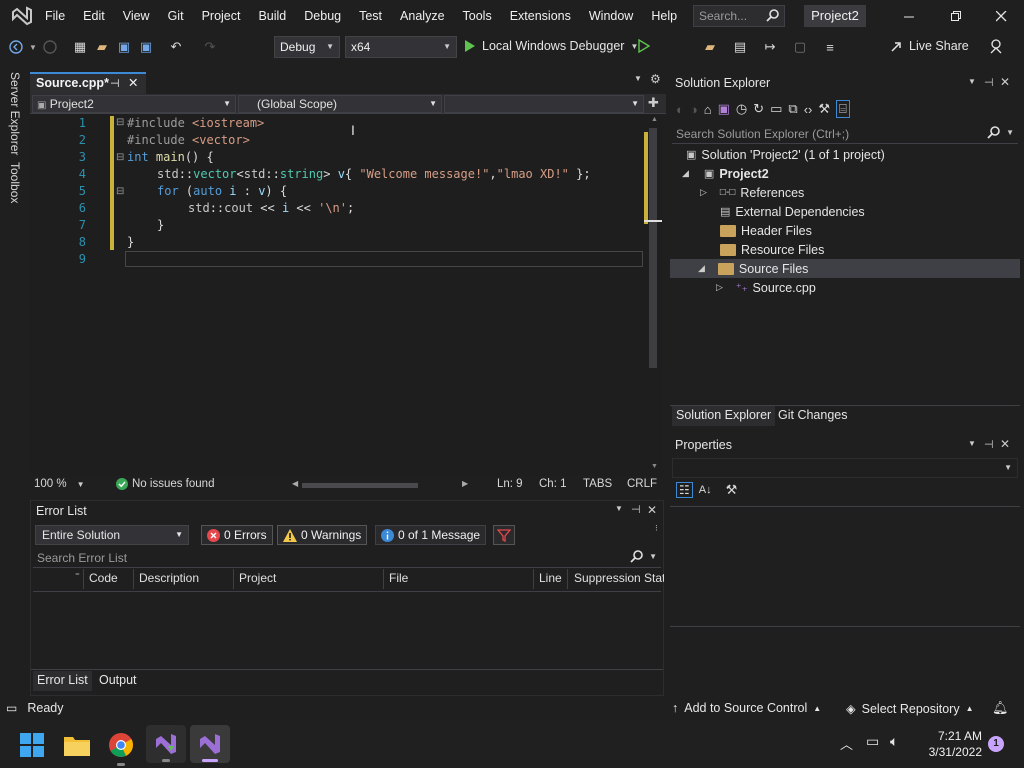 This screenshot has height=768, width=1024. I want to click on scroll-left-icon: ◀, so click(295, 483).